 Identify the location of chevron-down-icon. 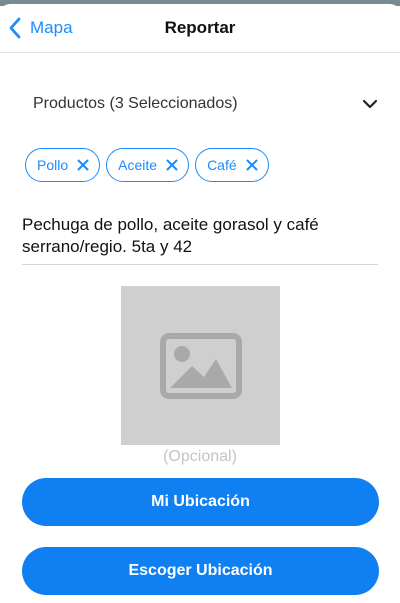
(370, 104).